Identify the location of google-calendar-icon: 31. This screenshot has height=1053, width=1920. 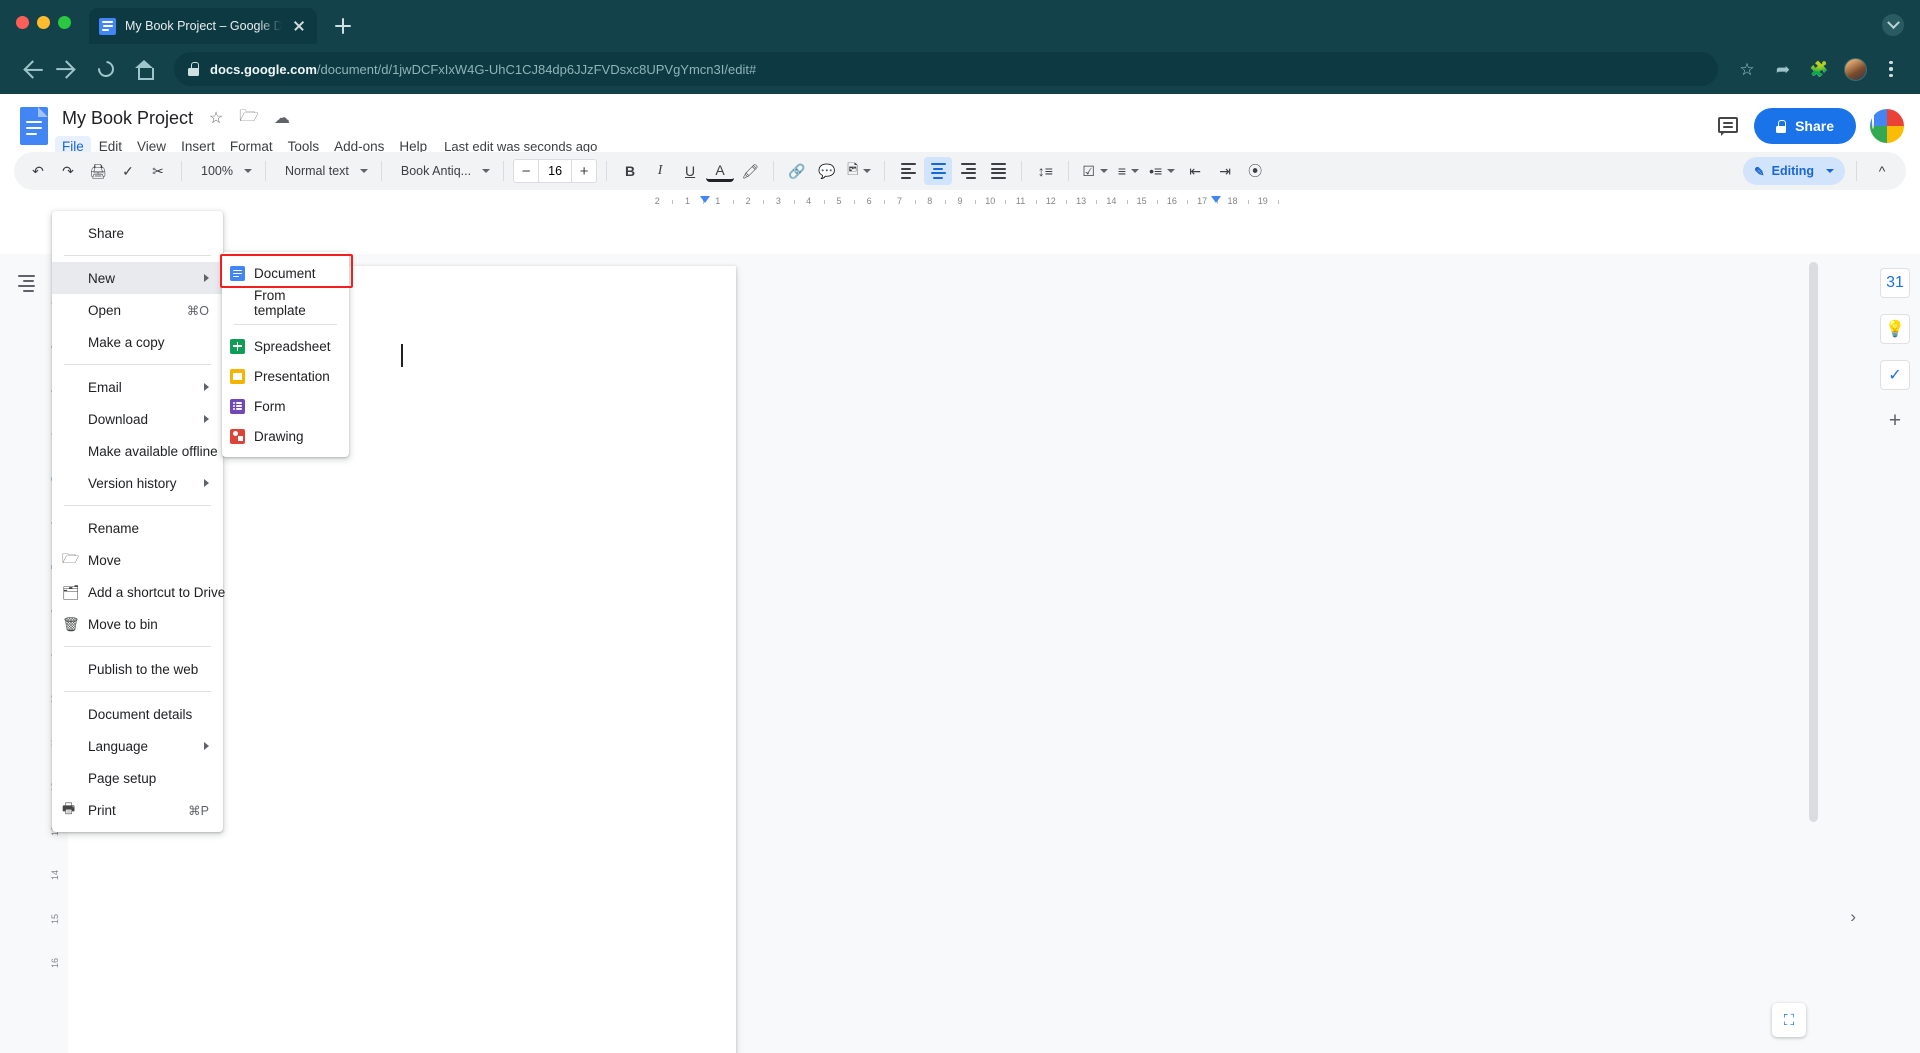
(1895, 283).